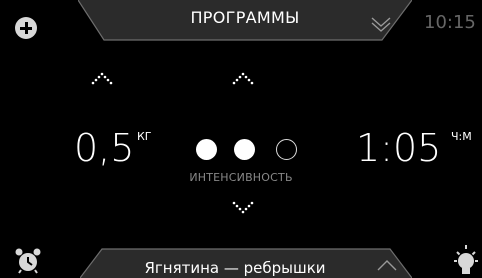  What do you see at coordinates (104, 148) in the screenshot?
I see `weight-value: 0,5` at bounding box center [104, 148].